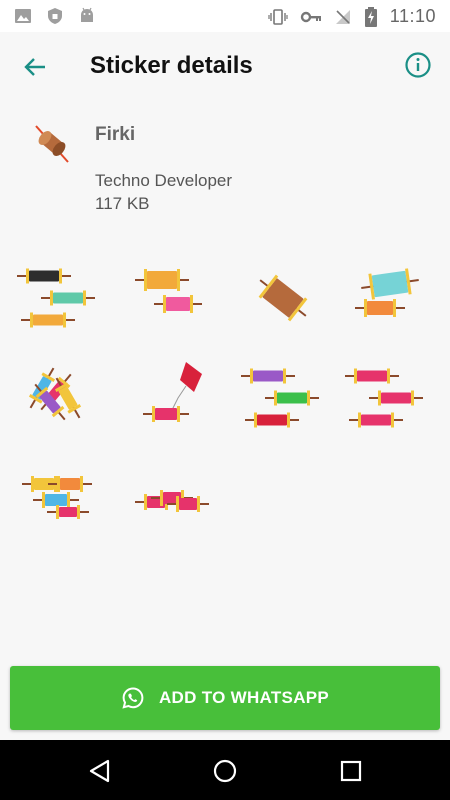  What do you see at coordinates (310, 16) in the screenshot?
I see `key-icon` at bounding box center [310, 16].